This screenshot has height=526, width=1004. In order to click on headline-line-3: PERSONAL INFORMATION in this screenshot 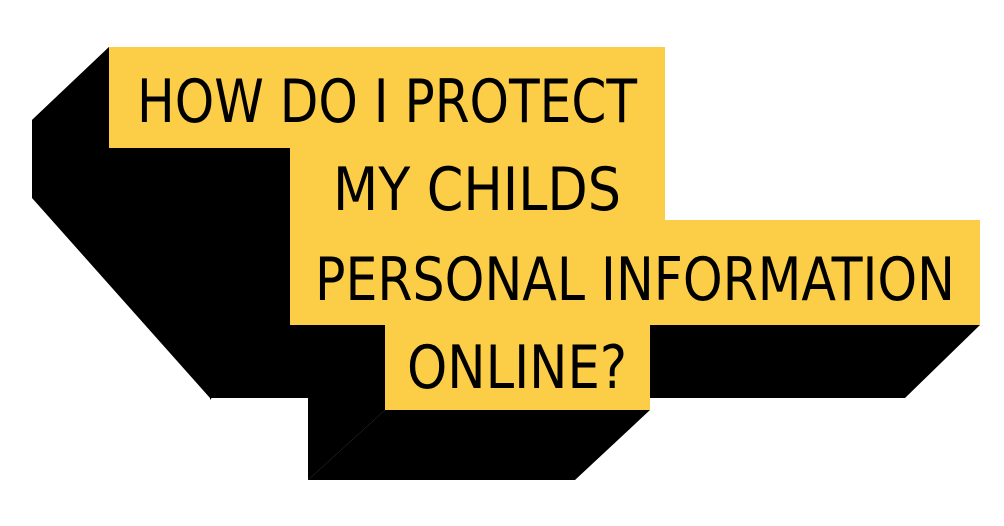, I will do `click(635, 280)`.